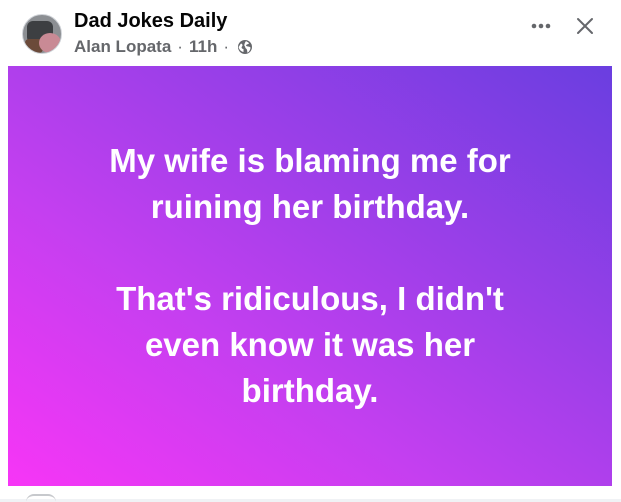 The image size is (621, 502). I want to click on post-text-line: even know it was her, so click(310, 344).